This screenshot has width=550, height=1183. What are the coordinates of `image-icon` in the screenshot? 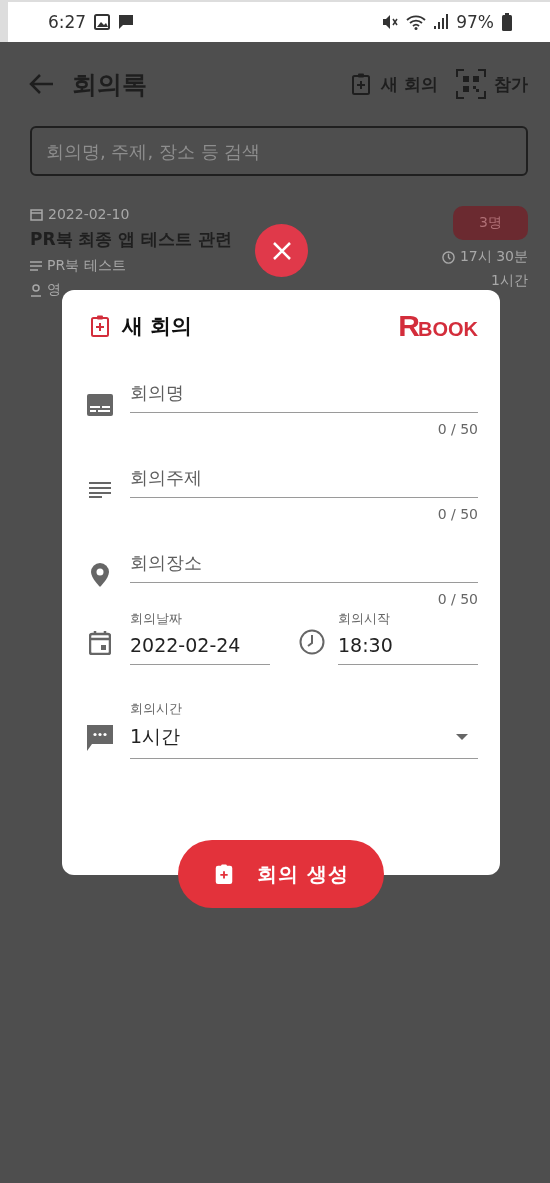 It's located at (102, 22).